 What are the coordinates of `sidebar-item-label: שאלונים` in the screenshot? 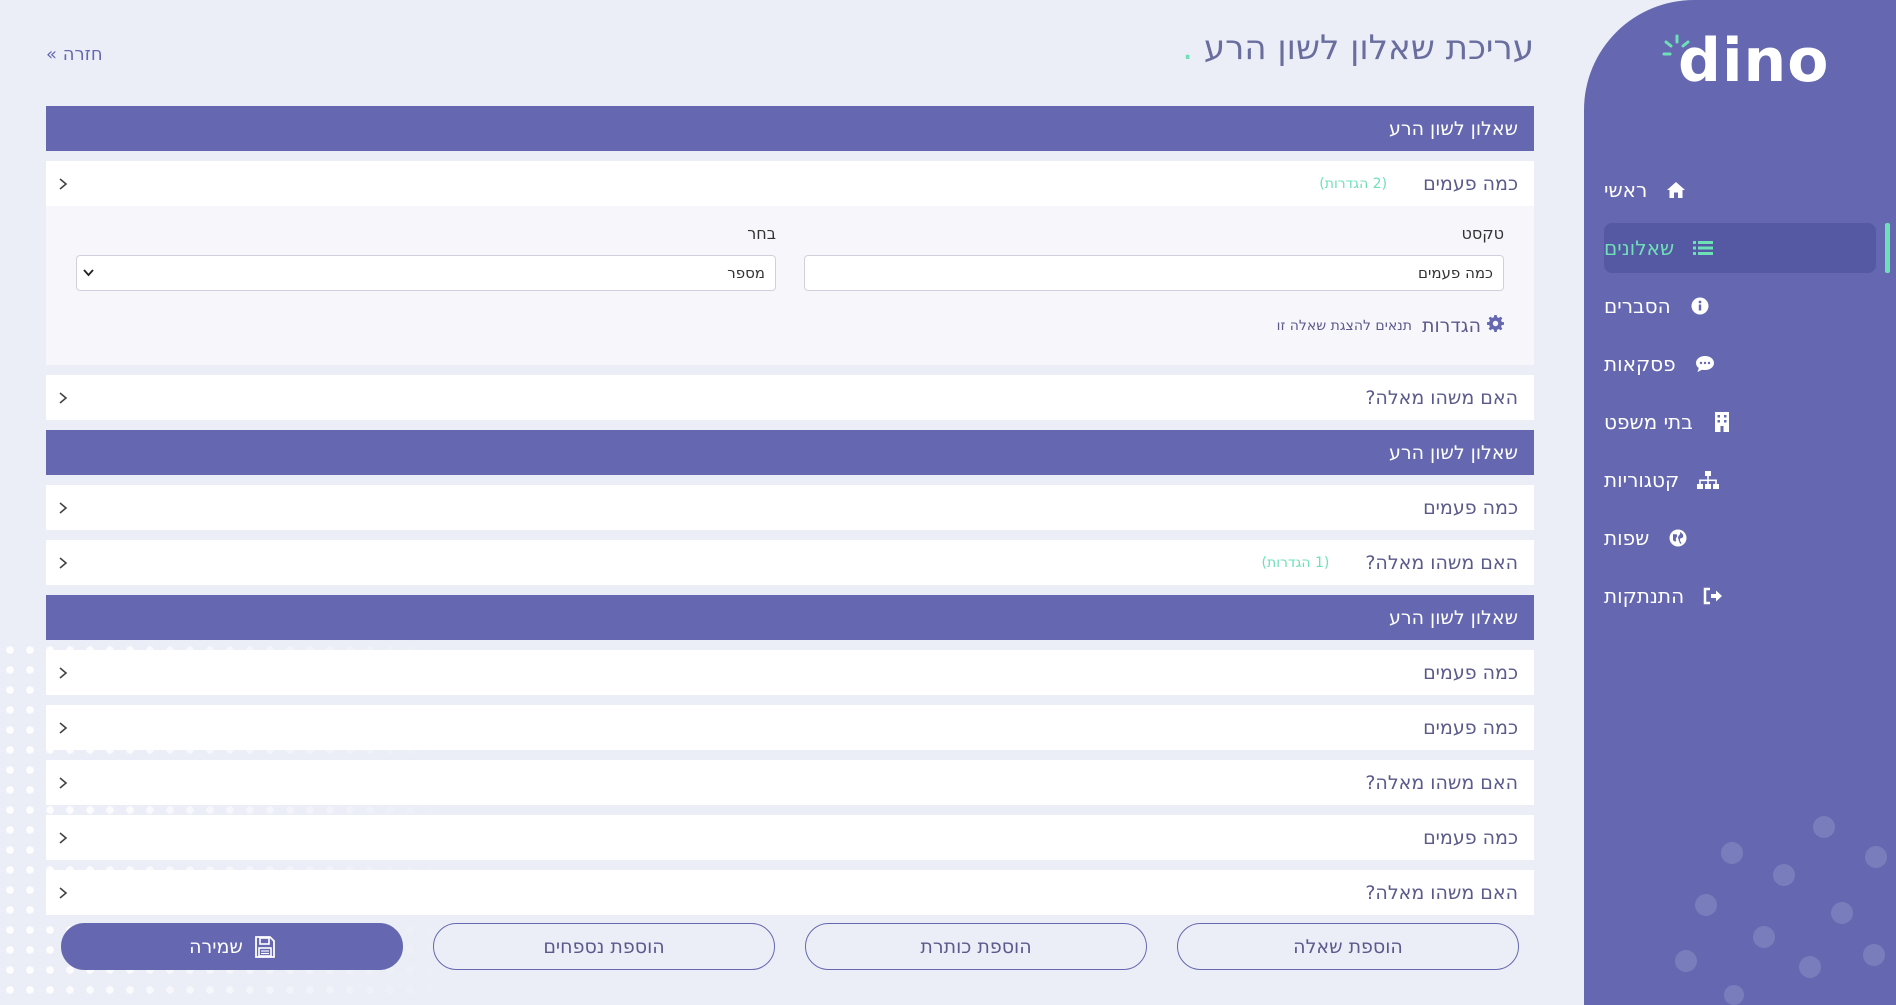 It's located at (1639, 248).